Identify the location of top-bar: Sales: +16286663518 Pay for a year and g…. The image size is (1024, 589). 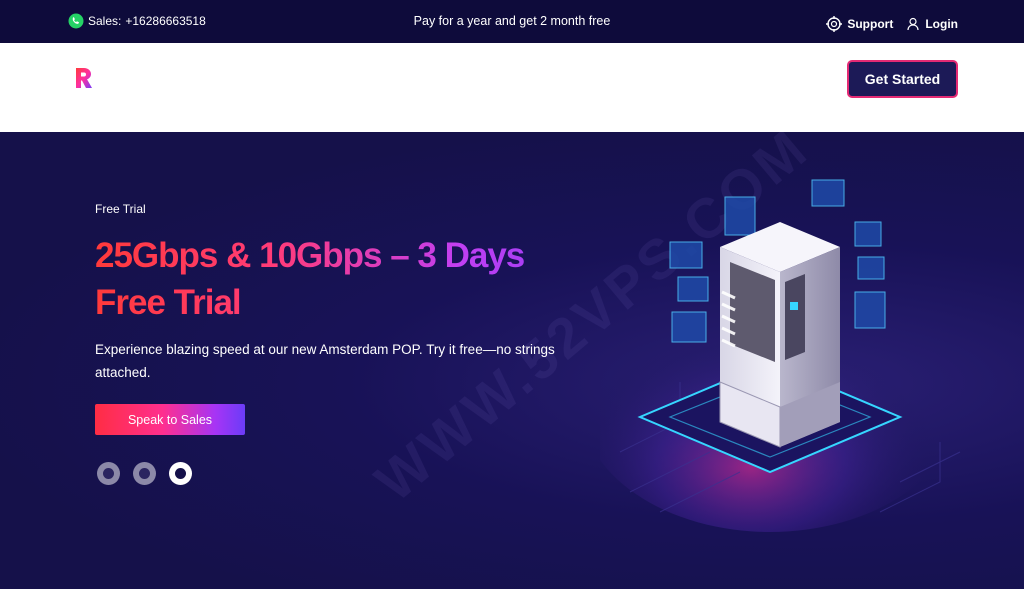
(512, 21).